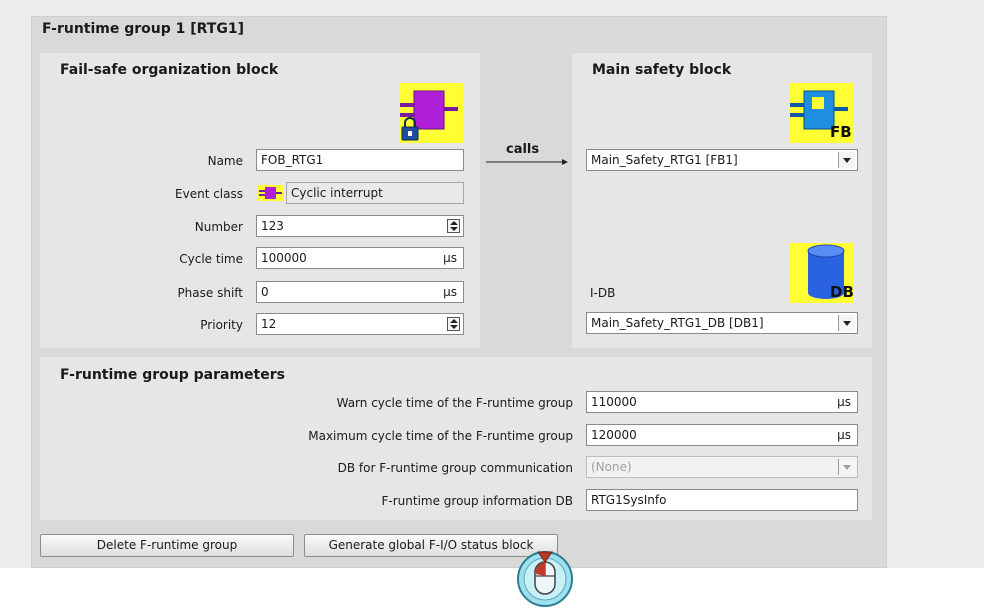 Image resolution: width=984 pixels, height=614 pixels. Describe the element at coordinates (450, 258) in the screenshot. I see `cycle-time-unit: µs` at that location.